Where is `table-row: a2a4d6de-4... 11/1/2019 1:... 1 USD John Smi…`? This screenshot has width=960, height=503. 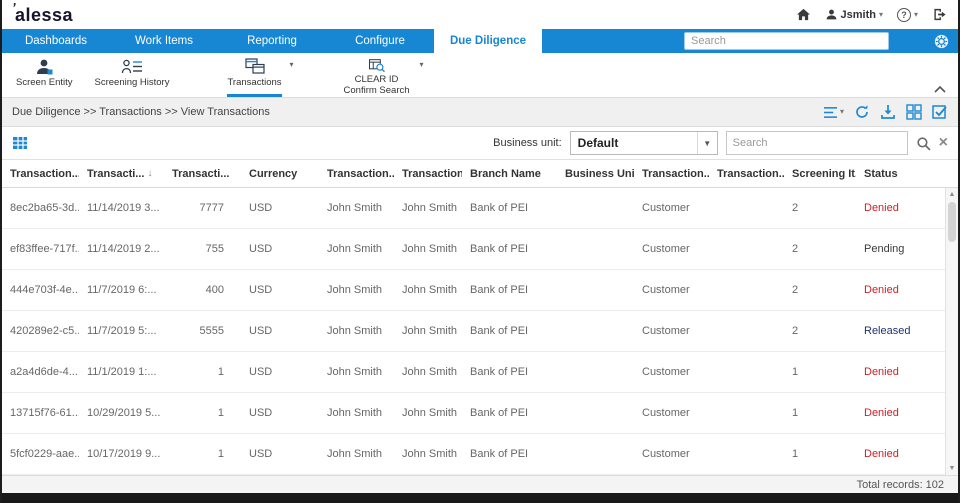 table-row: a2a4d6de-4... 11/1/2019 1:... 1 USD John Smi… is located at coordinates (480, 372).